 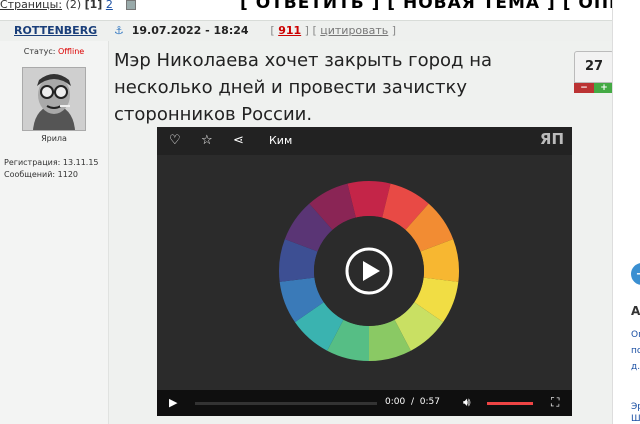 What do you see at coordinates (635, 274) in the screenshot?
I see `add-icon: +` at bounding box center [635, 274].